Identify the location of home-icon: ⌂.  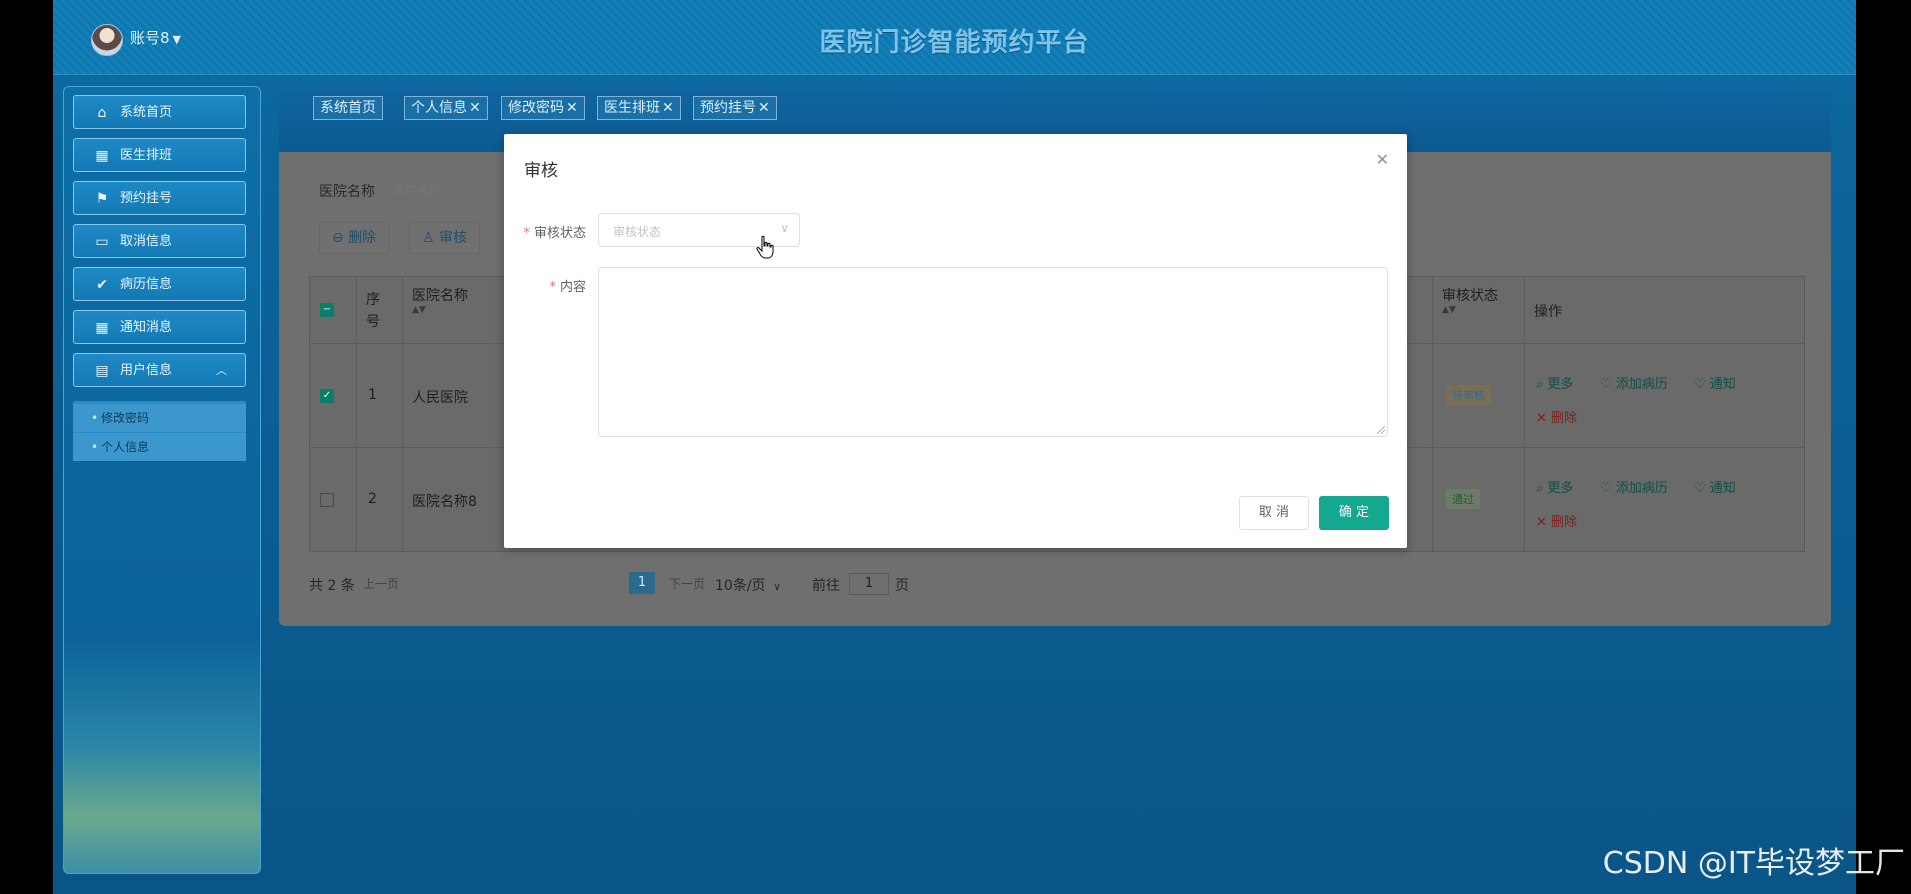
(102, 113).